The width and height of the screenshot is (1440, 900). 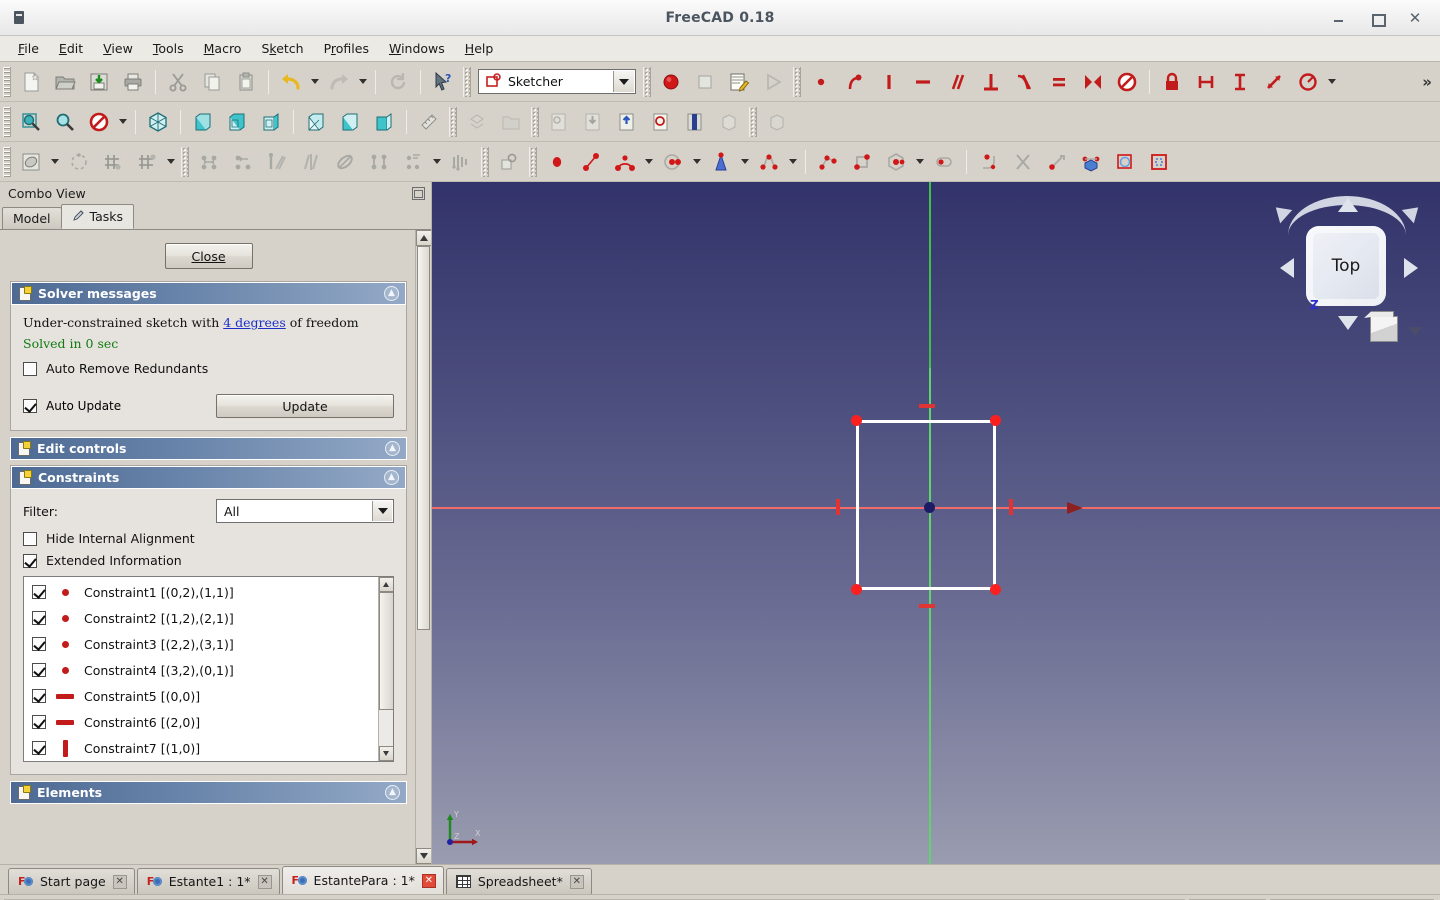 I want to click on right-view-icon, so click(x=271, y=122).